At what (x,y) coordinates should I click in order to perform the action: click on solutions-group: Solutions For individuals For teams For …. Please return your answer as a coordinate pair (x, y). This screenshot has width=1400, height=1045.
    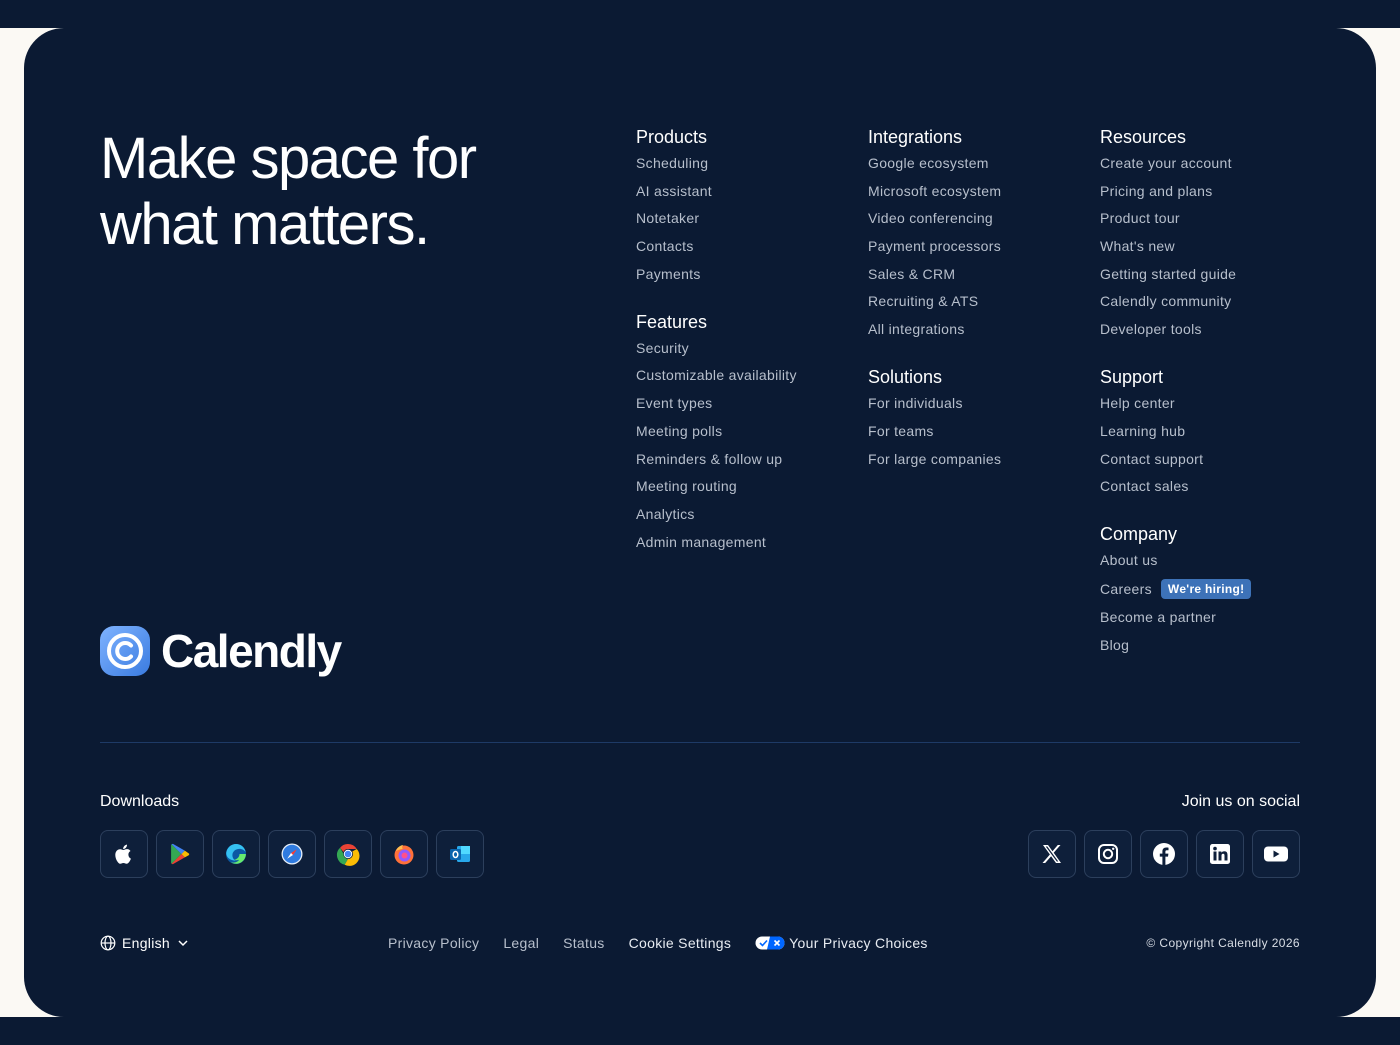
    Looking at the image, I should click on (934, 416).